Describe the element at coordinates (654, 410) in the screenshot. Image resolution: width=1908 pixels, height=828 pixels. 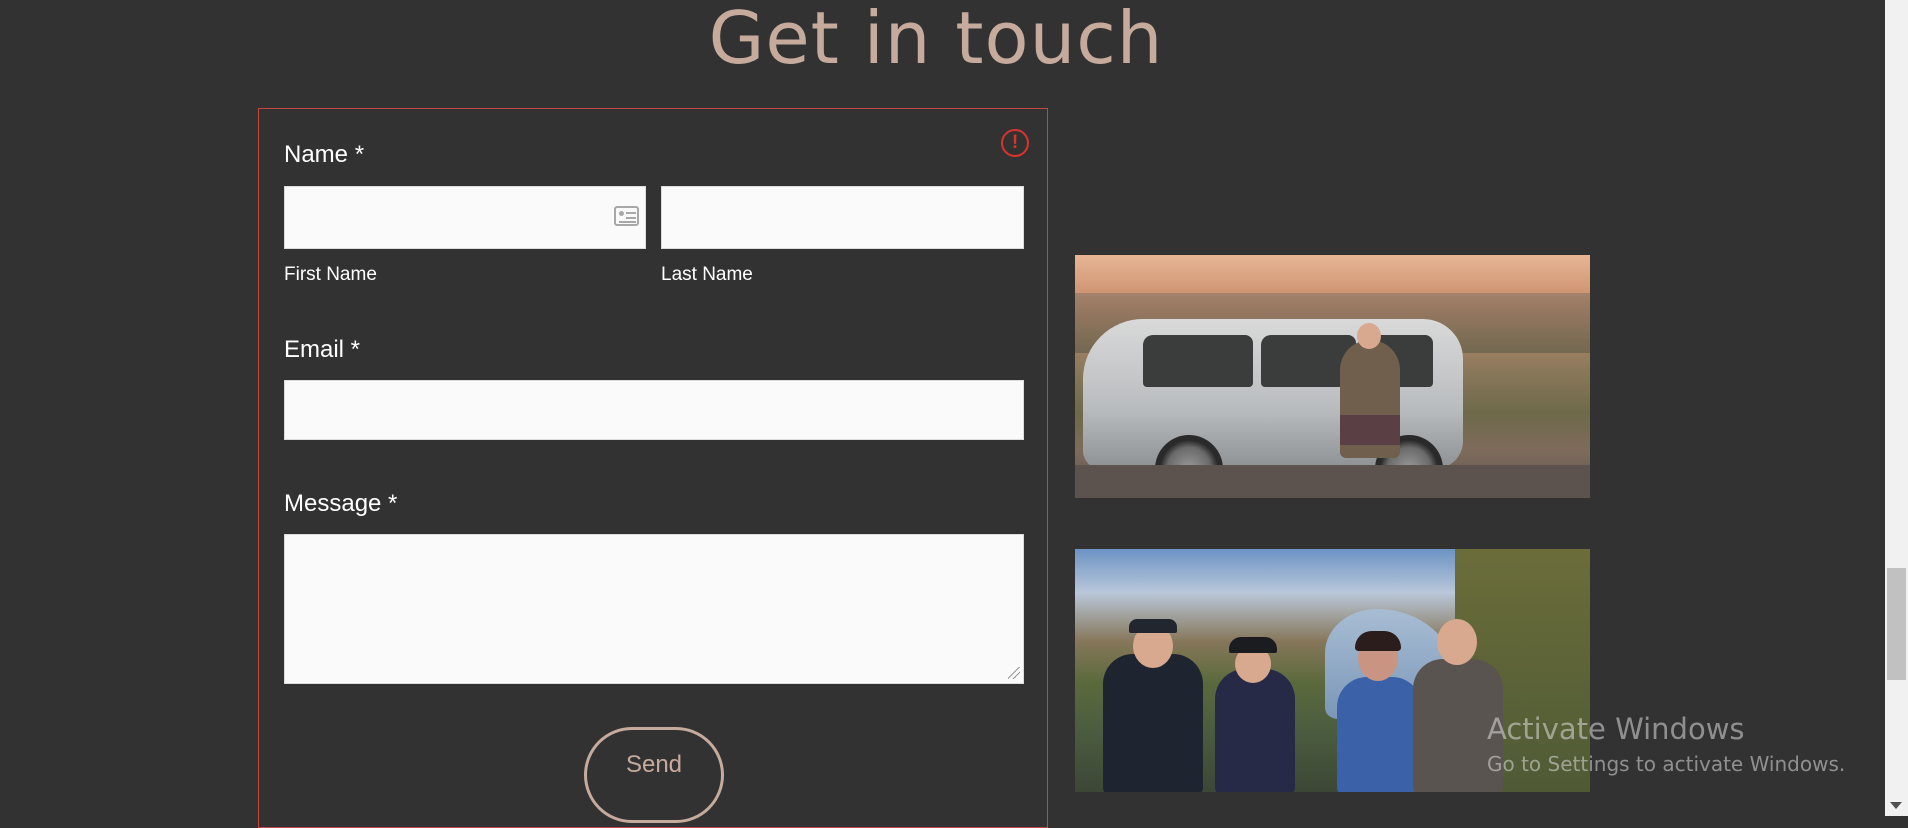
I see `email-input` at that location.